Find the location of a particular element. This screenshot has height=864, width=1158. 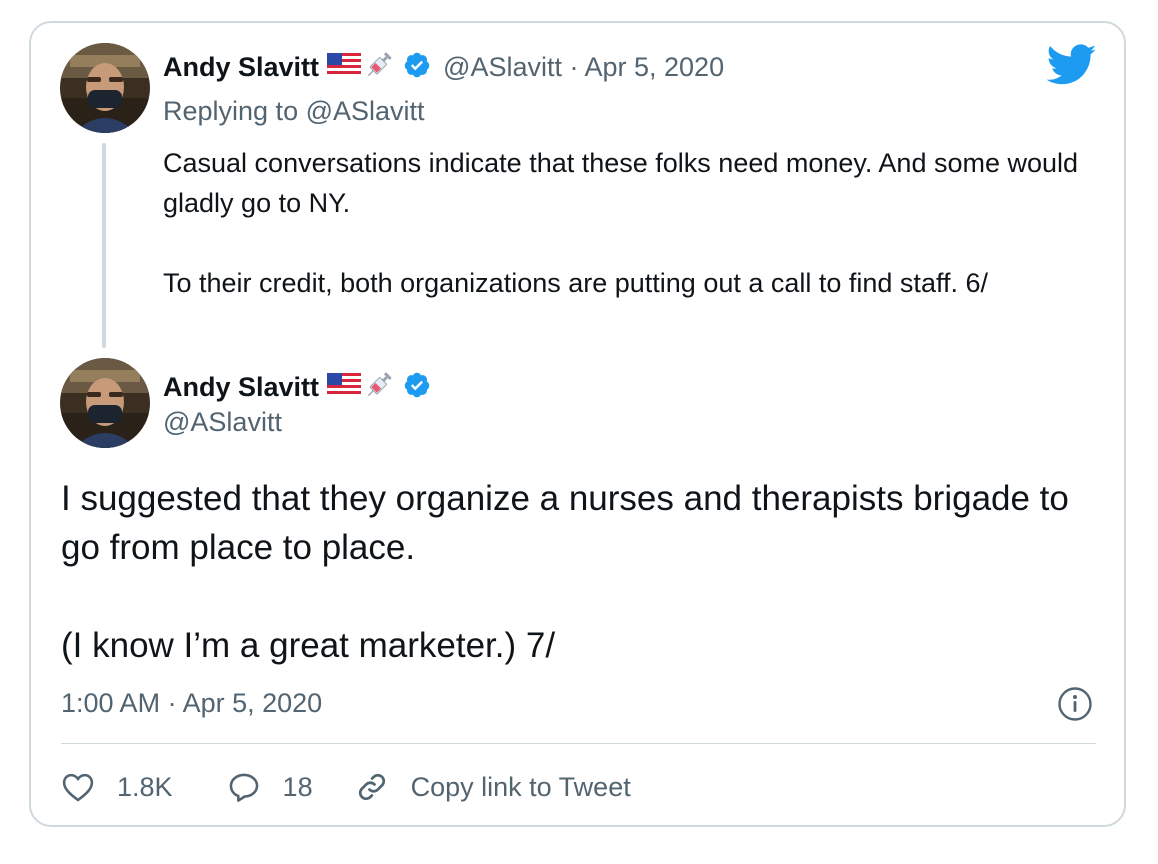

handle-and-date: @ASlavitt · Apr 5, 2020 is located at coordinates (583, 67).